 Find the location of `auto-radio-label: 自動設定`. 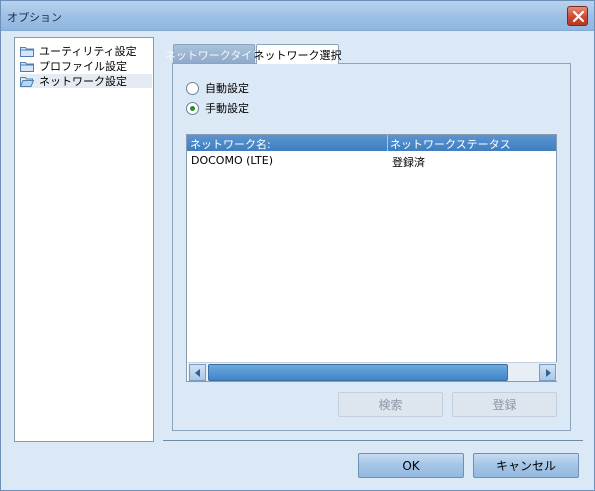

auto-radio-label: 自動設定 is located at coordinates (227, 88).